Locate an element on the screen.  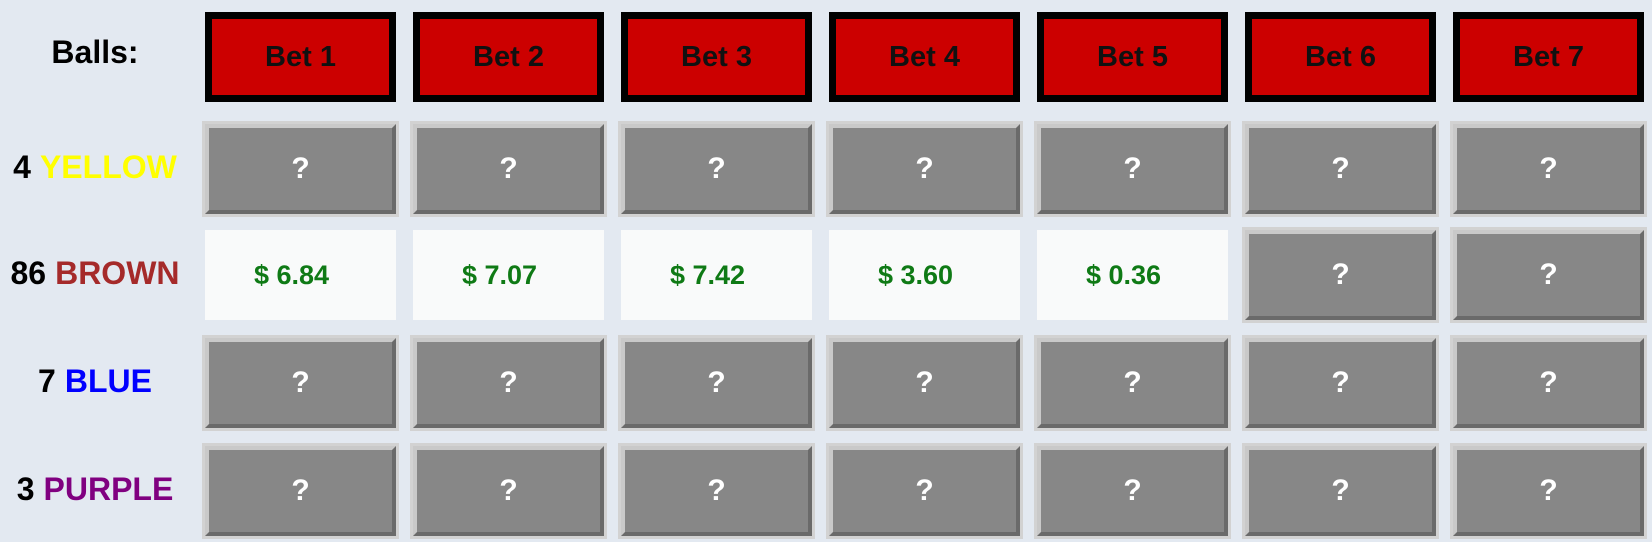
payout-cell-brown-bet-2: $ 7.07 is located at coordinates (508, 275).